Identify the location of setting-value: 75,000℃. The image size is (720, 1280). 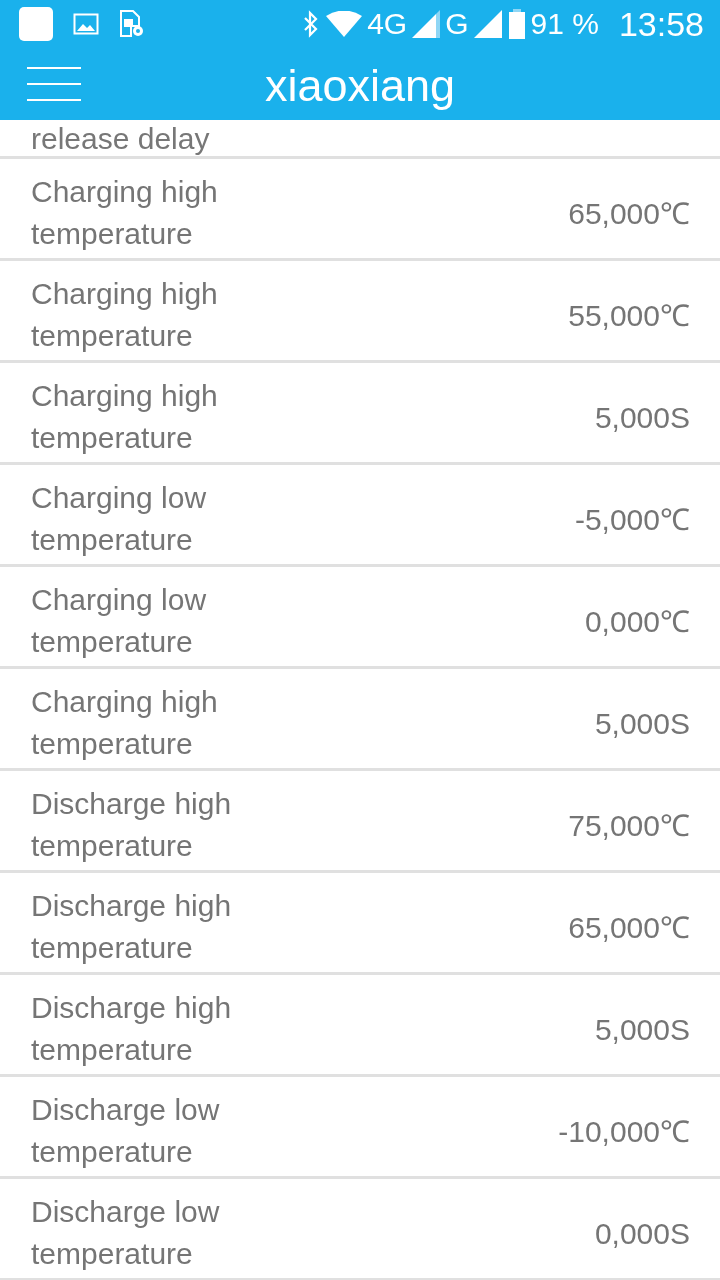
(629, 826).